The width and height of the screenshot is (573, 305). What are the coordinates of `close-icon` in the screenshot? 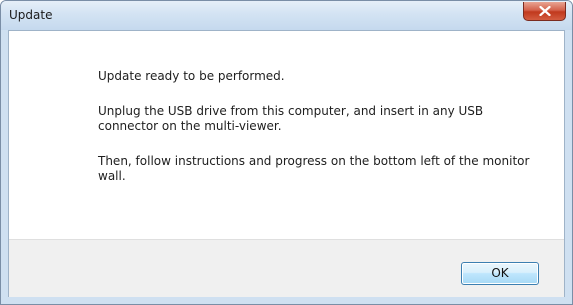 It's located at (545, 11).